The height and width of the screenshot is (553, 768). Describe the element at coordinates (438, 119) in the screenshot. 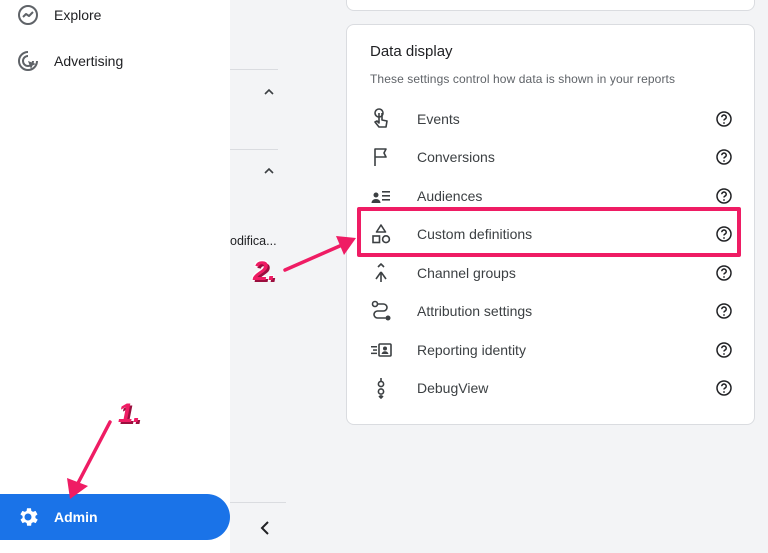

I see `row-label: Events` at that location.